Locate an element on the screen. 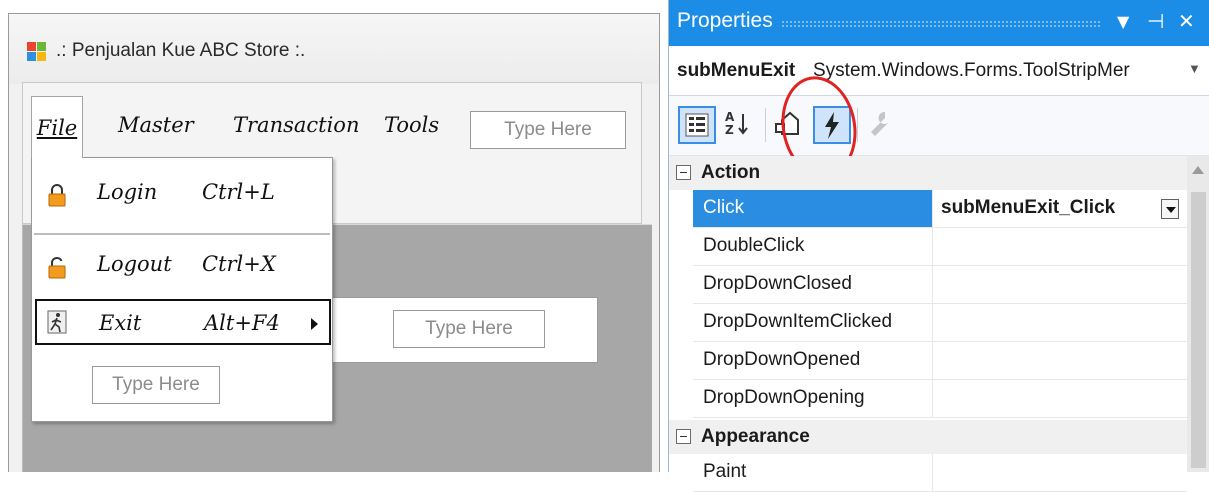 Image resolution: width=1209 pixels, height=492 pixels. menu-item-login: Login Ctrl+L is located at coordinates (182, 195).